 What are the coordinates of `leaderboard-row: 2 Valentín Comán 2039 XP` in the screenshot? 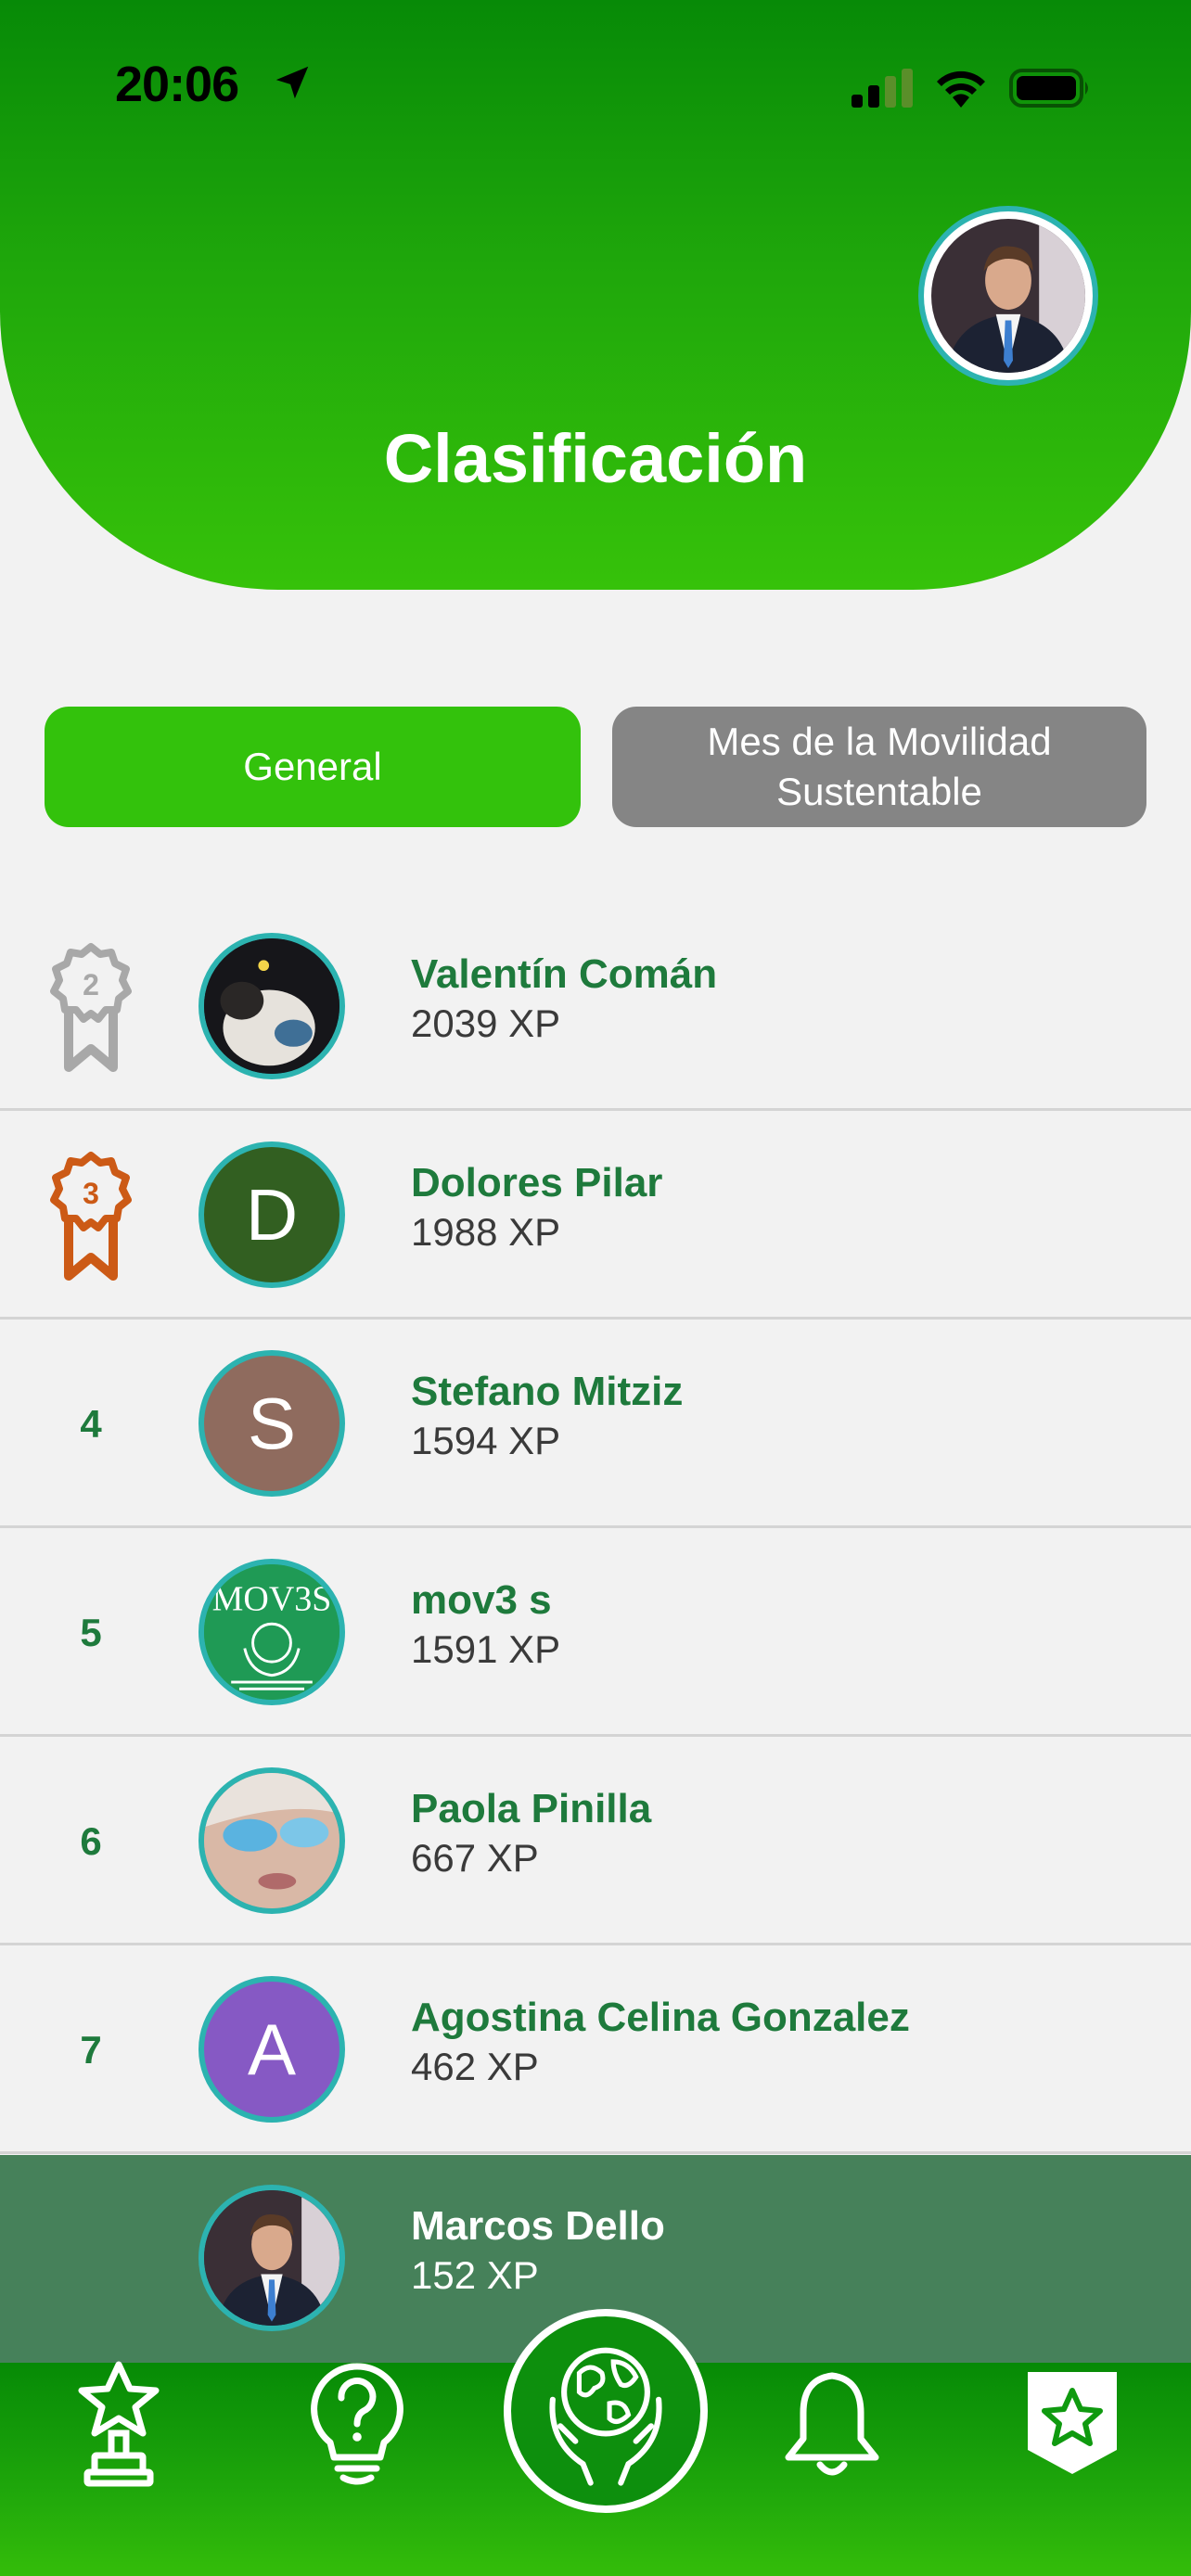 It's located at (595, 1007).